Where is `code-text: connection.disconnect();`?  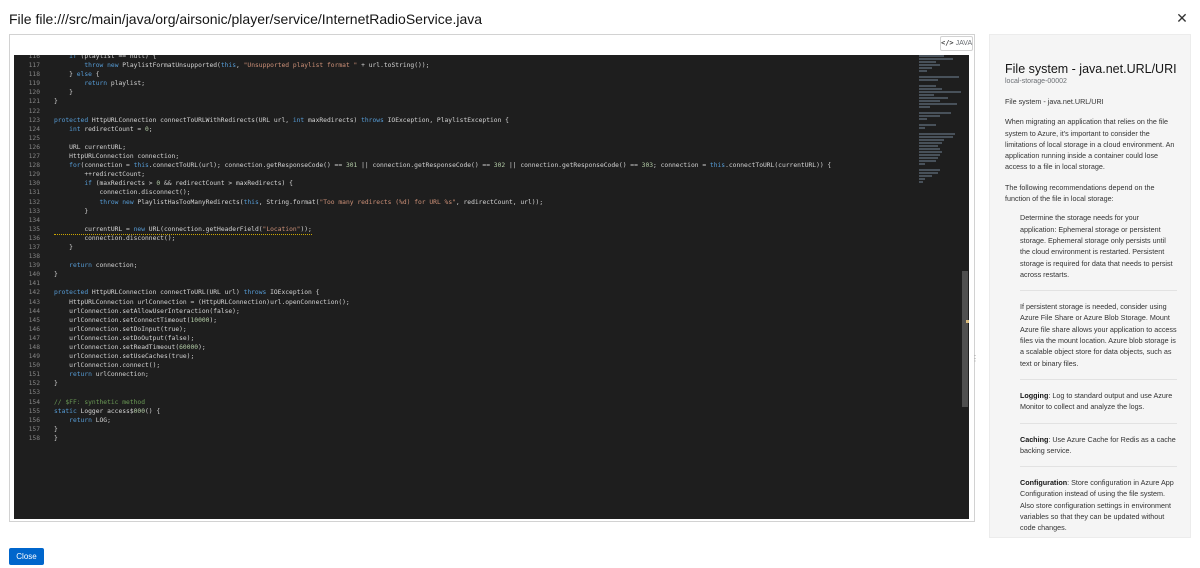 code-text: connection.disconnect(); is located at coordinates (115, 238).